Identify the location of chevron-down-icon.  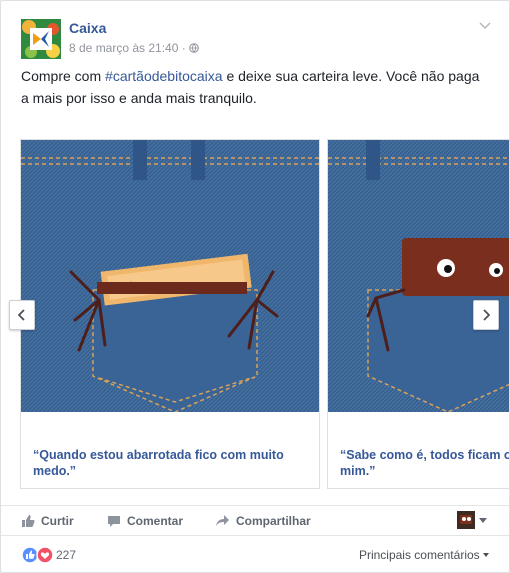
(485, 26).